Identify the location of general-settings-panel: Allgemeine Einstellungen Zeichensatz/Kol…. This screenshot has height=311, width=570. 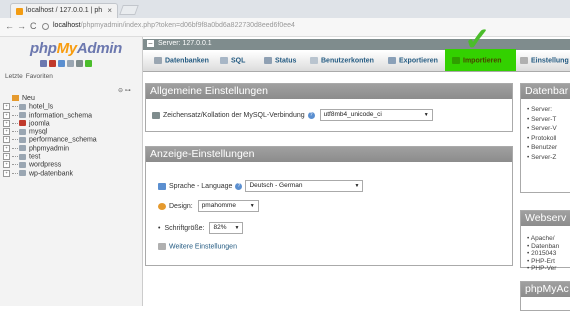
(329, 107).